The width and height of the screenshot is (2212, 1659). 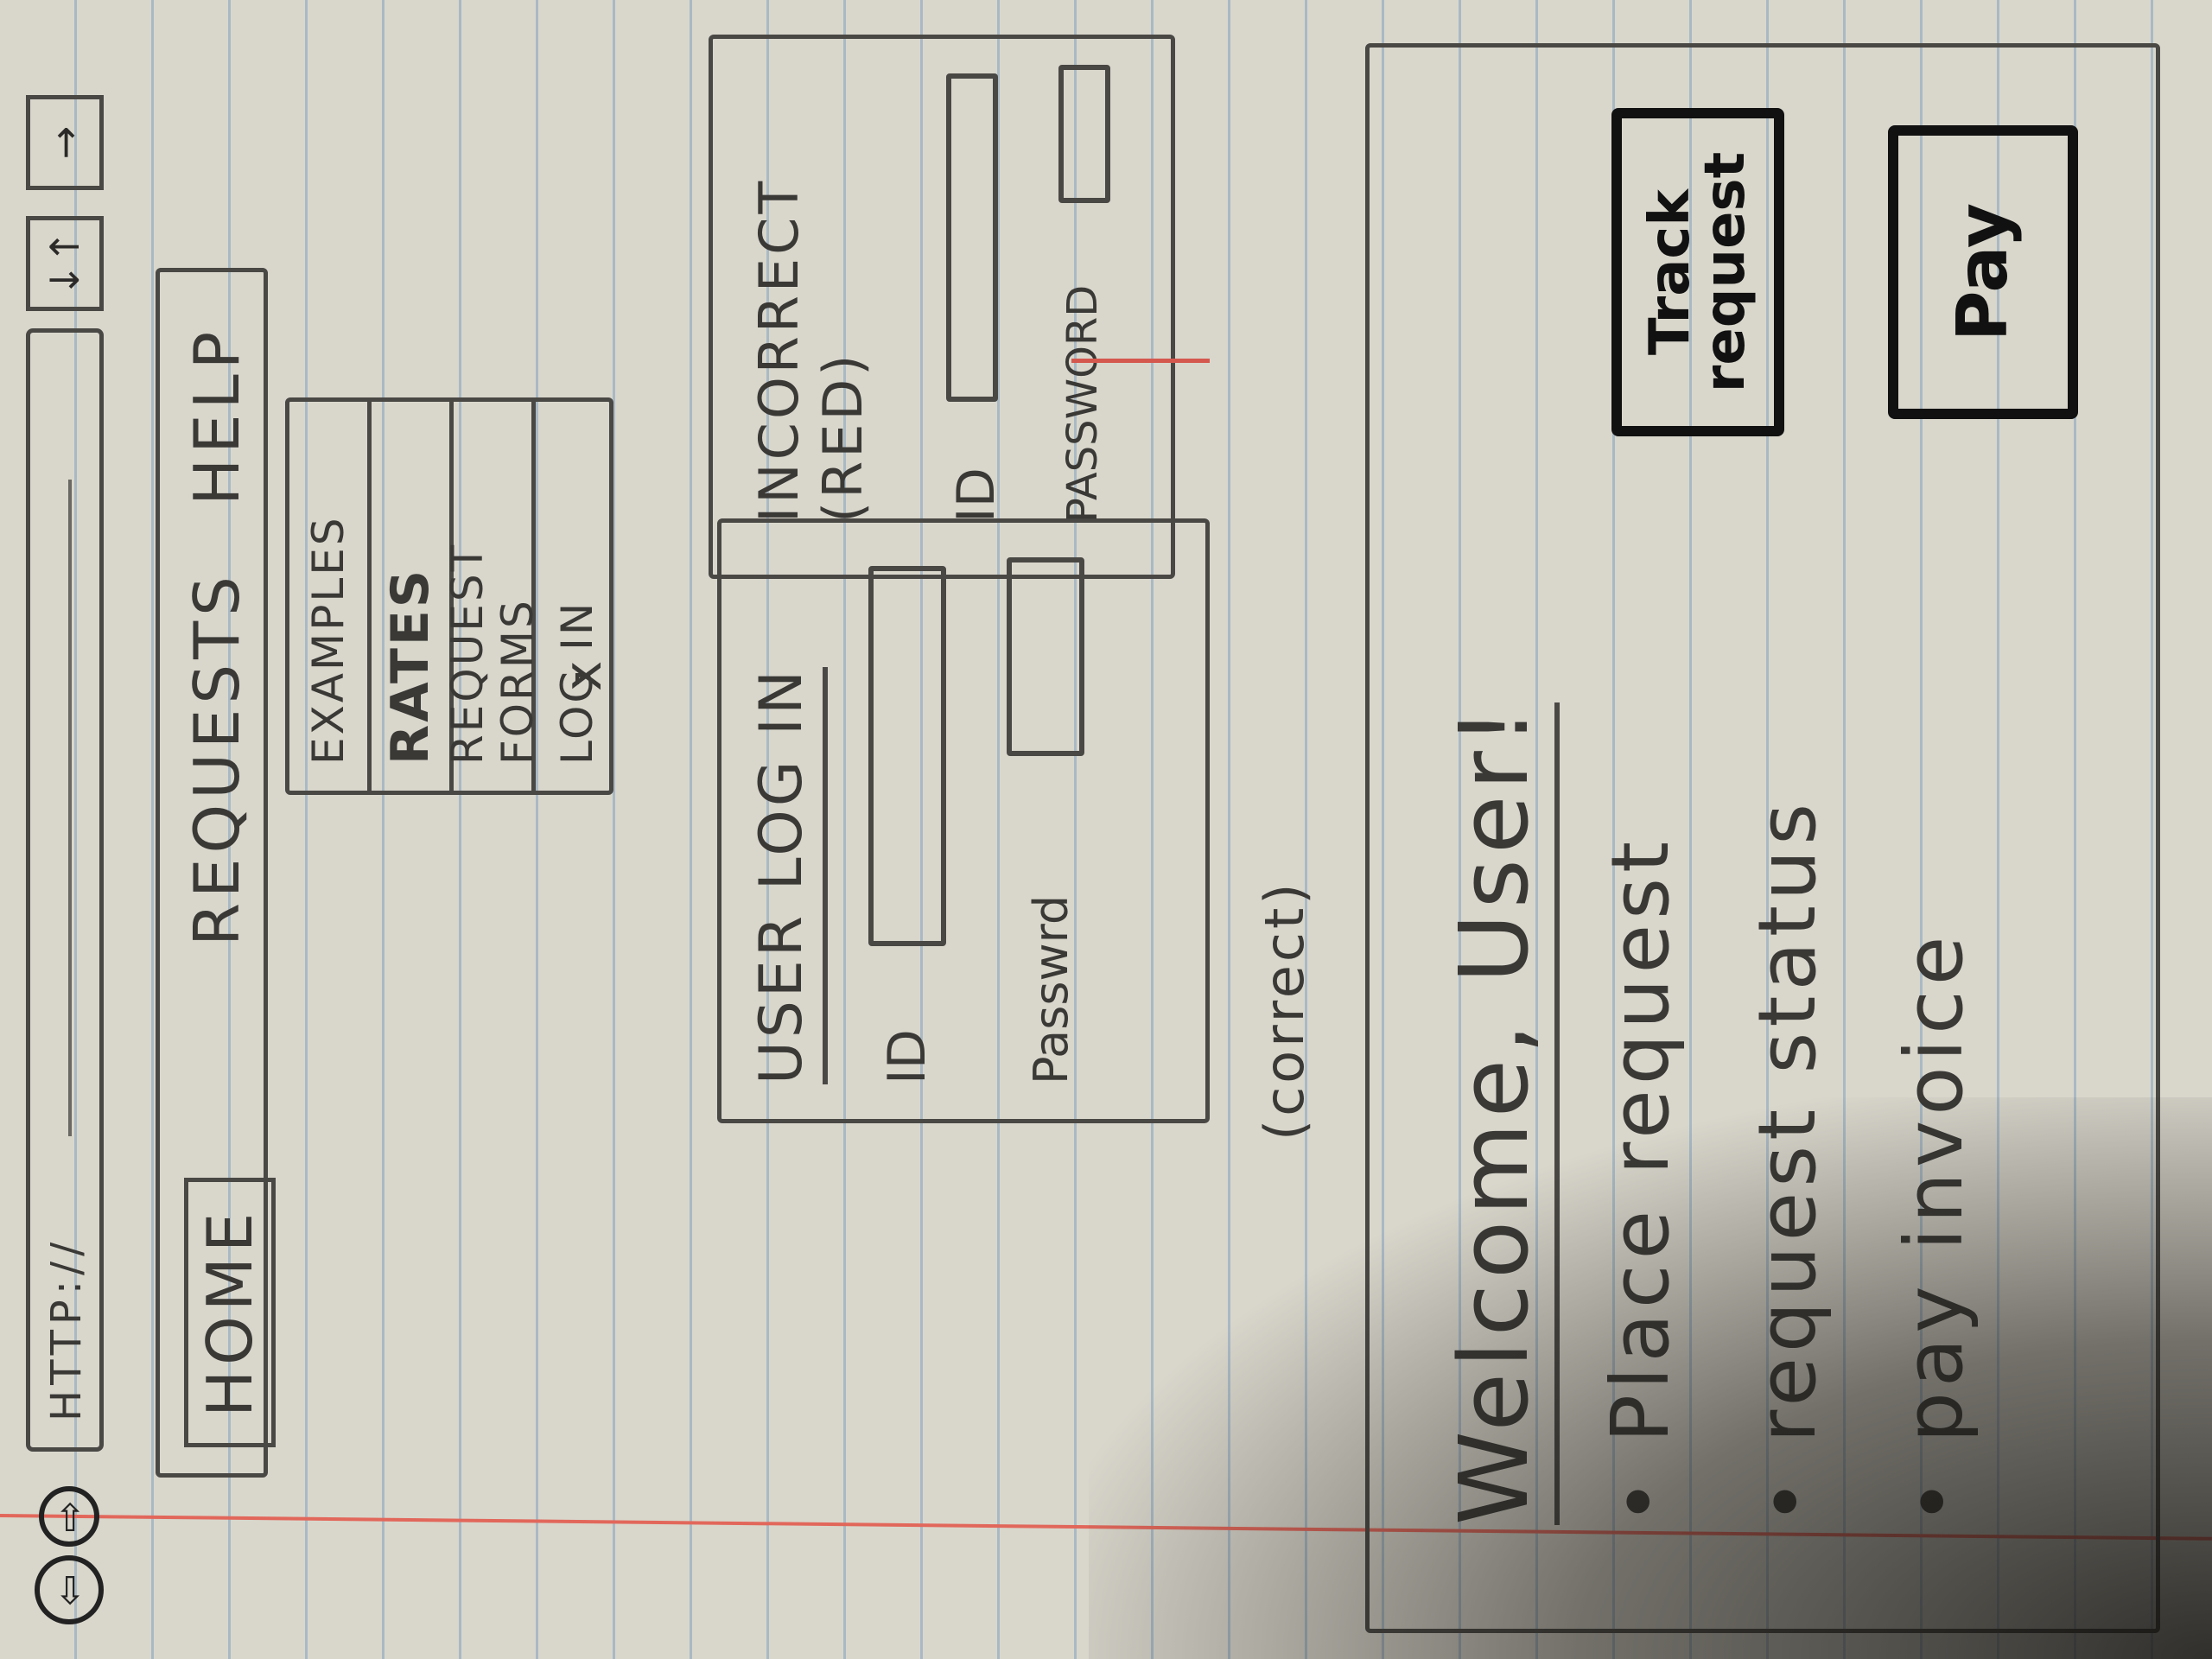 I want to click on bullet-pay-invoice: pay invoice, so click(x=1934, y=1228).